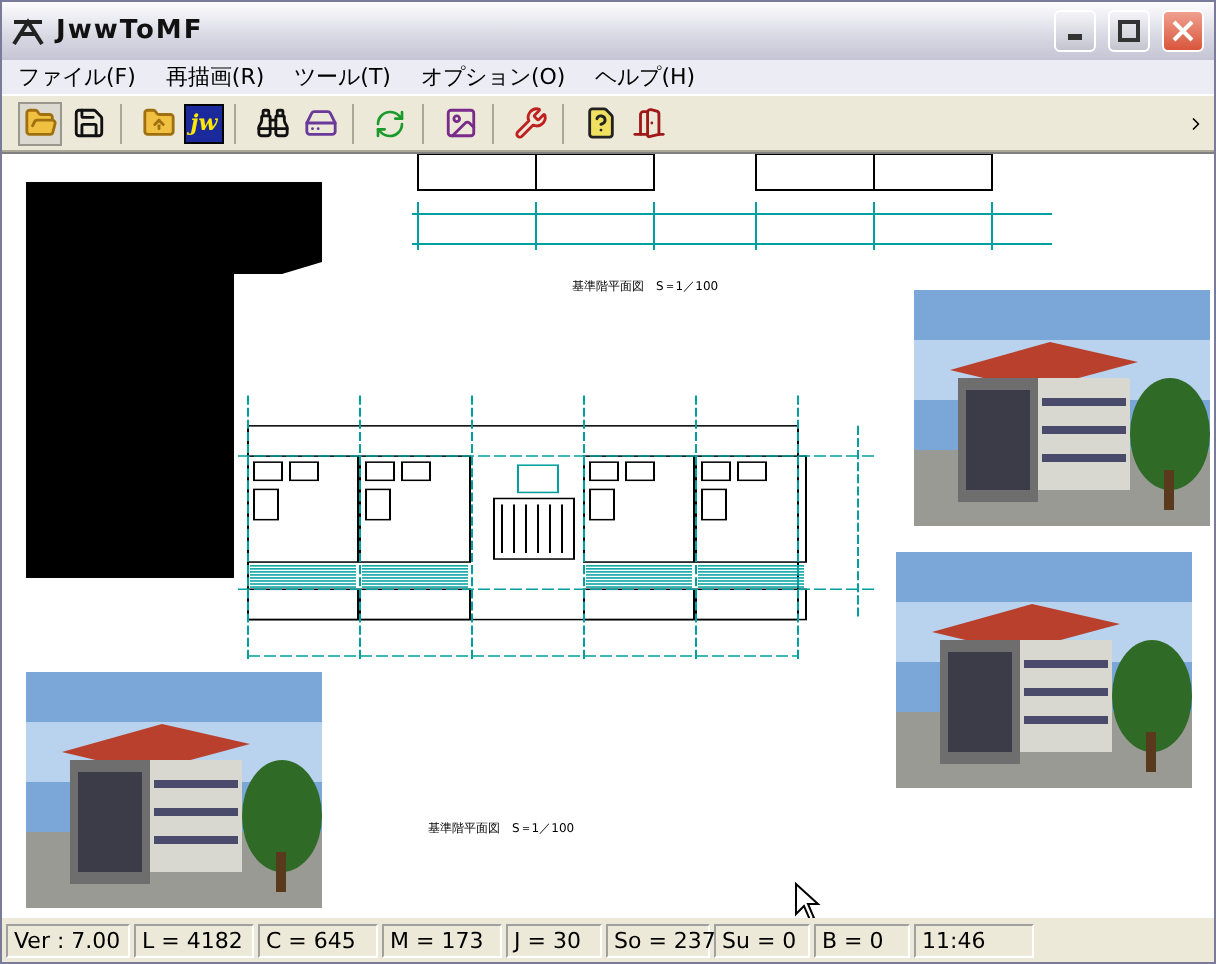 This screenshot has width=1216, height=964. What do you see at coordinates (204, 123) in the screenshot?
I see `jw-button: jw` at bounding box center [204, 123].